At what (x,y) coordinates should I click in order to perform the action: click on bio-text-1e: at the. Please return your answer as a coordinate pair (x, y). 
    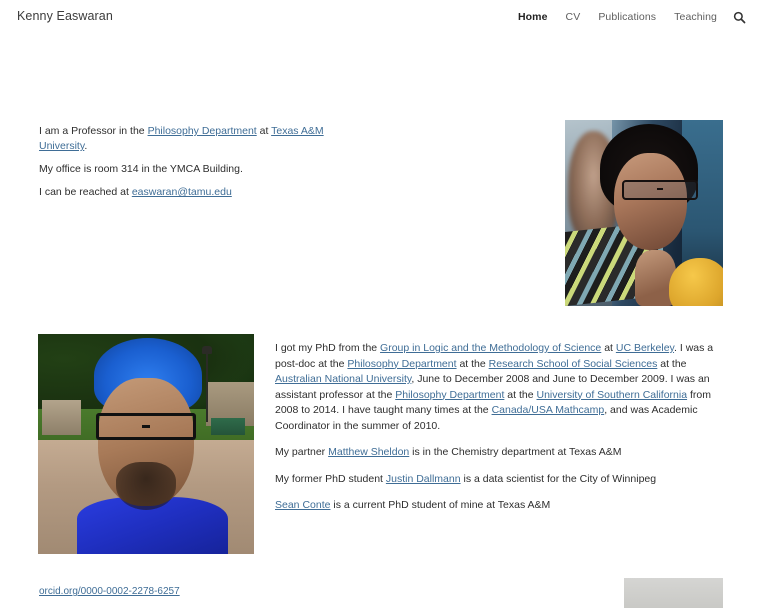
    Looking at the image, I should click on (672, 363).